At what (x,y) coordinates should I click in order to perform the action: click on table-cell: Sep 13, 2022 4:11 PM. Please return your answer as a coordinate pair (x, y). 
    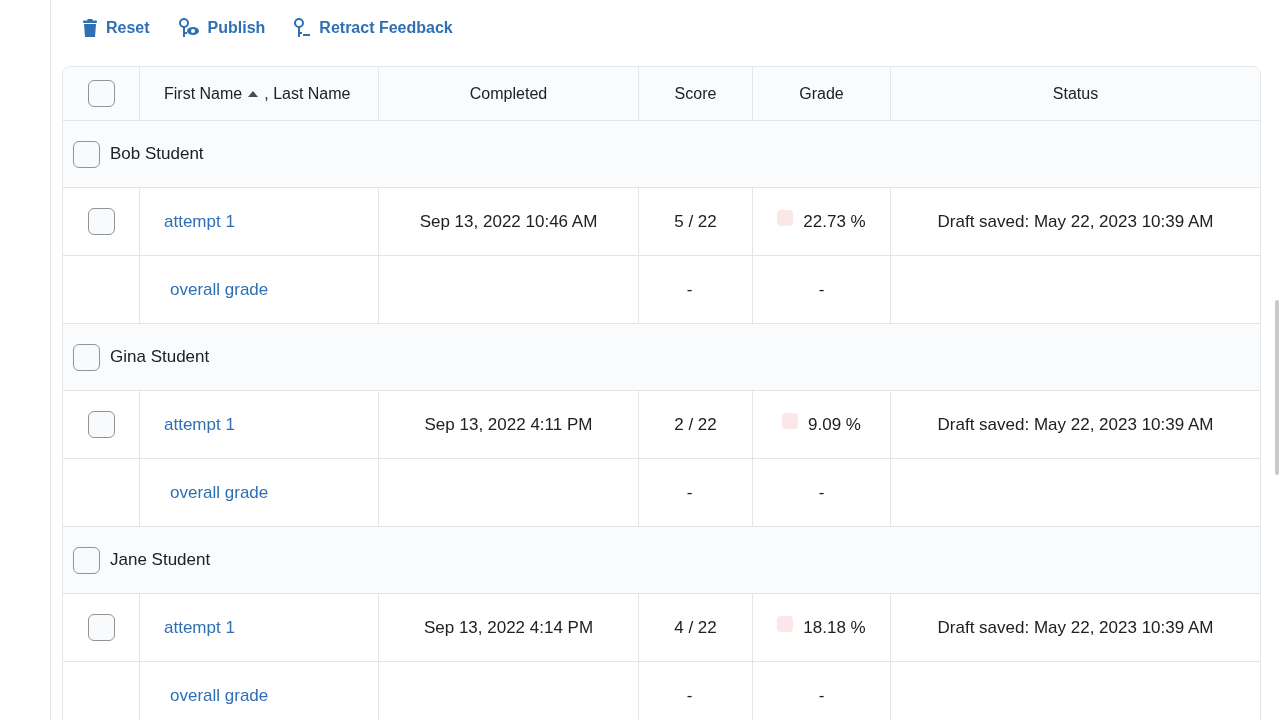
    Looking at the image, I should click on (508, 424).